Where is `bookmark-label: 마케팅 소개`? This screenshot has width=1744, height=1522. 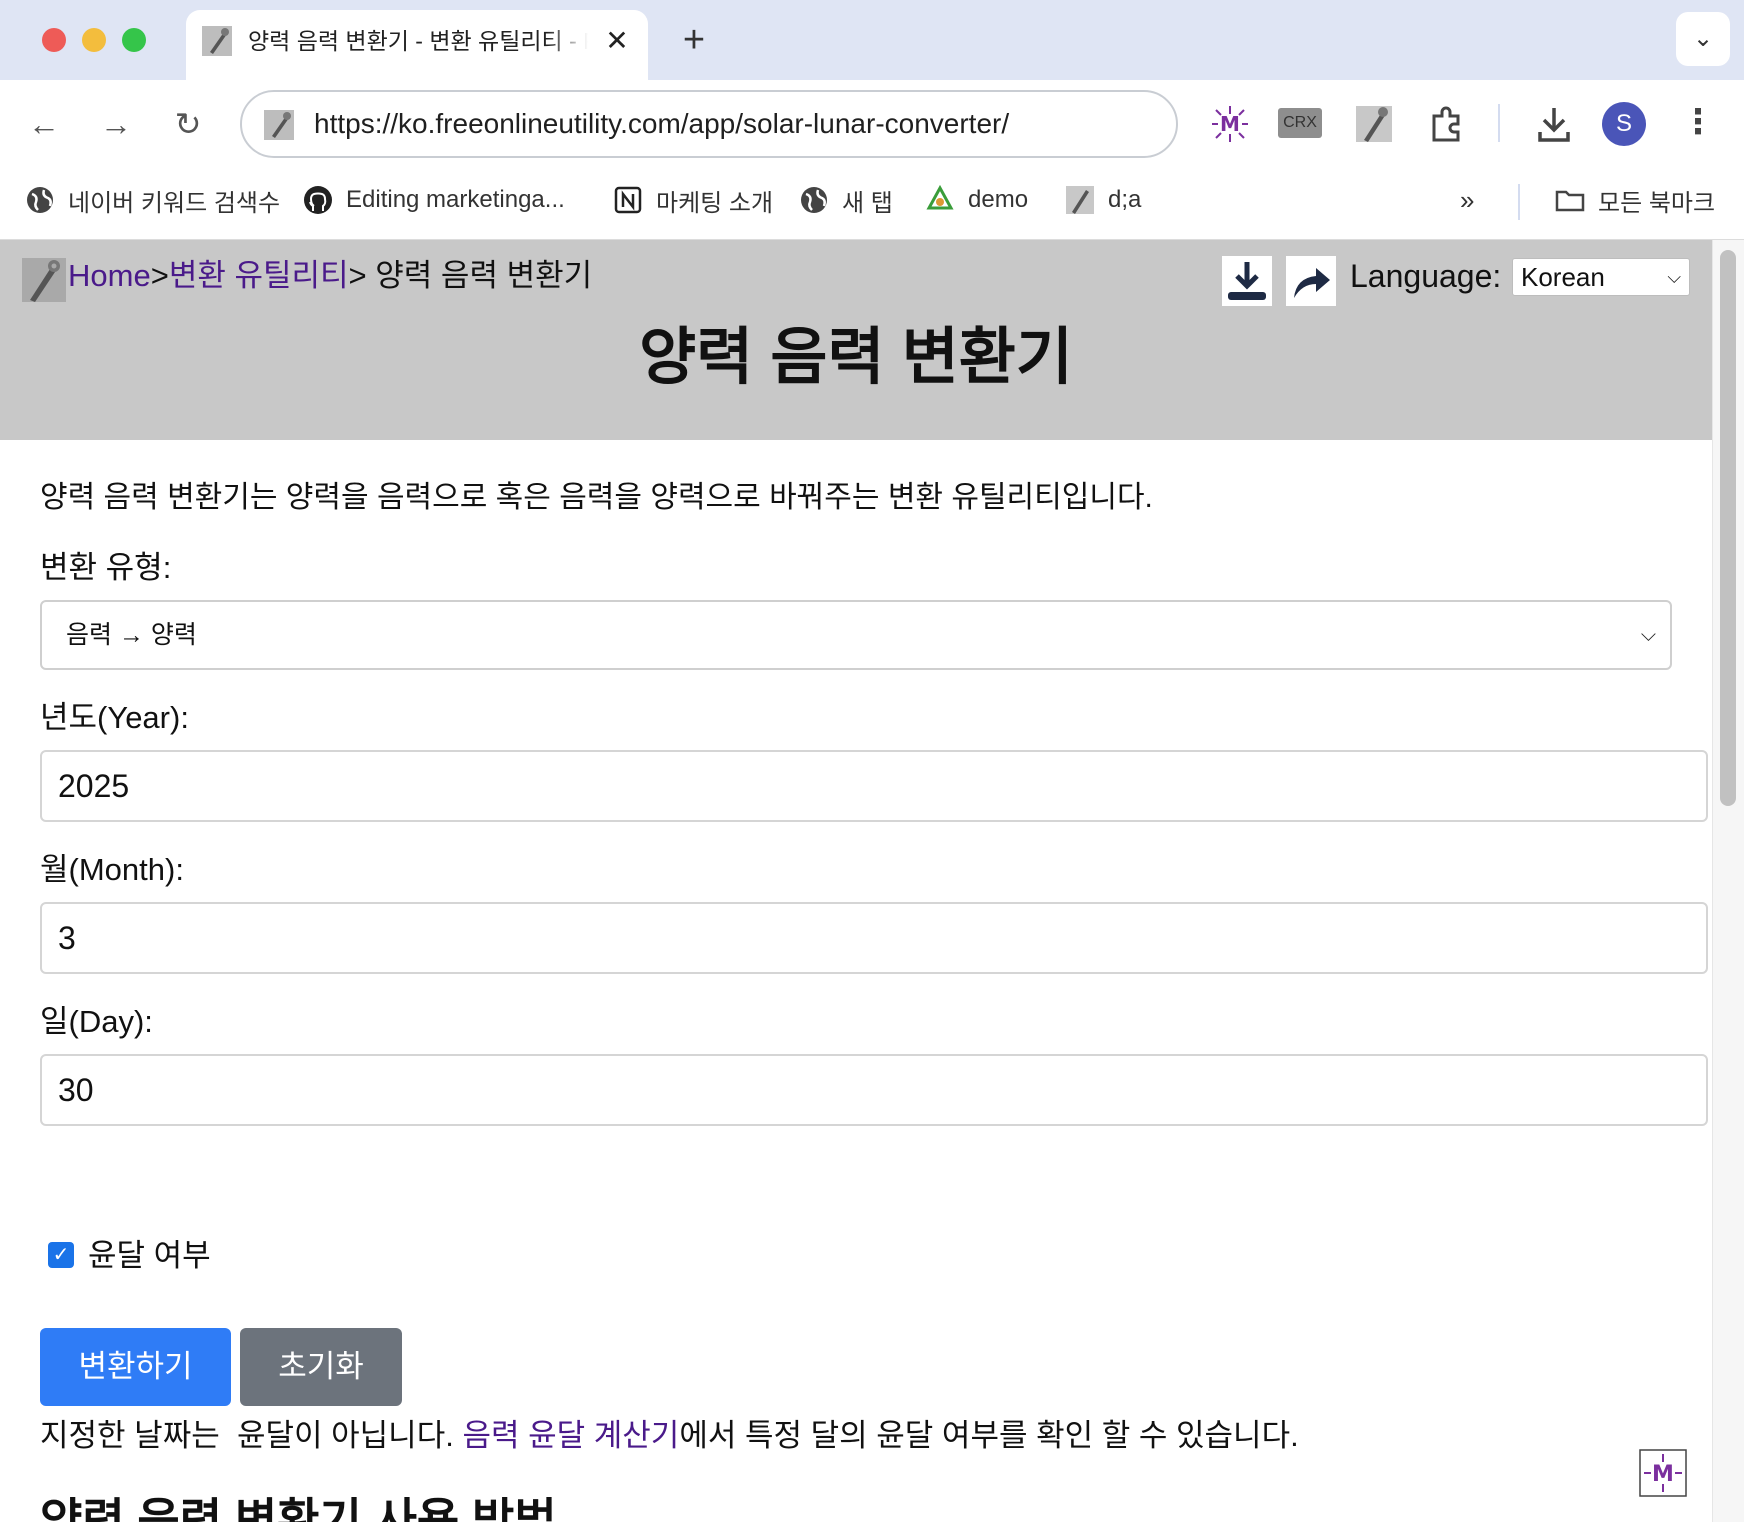 bookmark-label: 마케팅 소개 is located at coordinates (715, 203).